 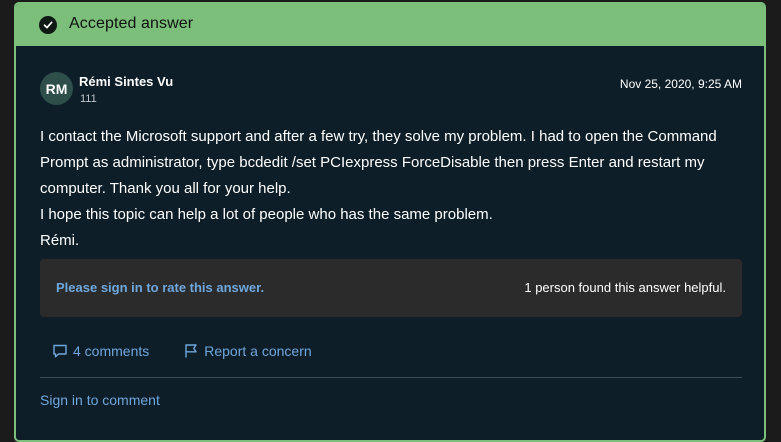 What do you see at coordinates (111, 351) in the screenshot?
I see `comments-label: 4 comments` at bounding box center [111, 351].